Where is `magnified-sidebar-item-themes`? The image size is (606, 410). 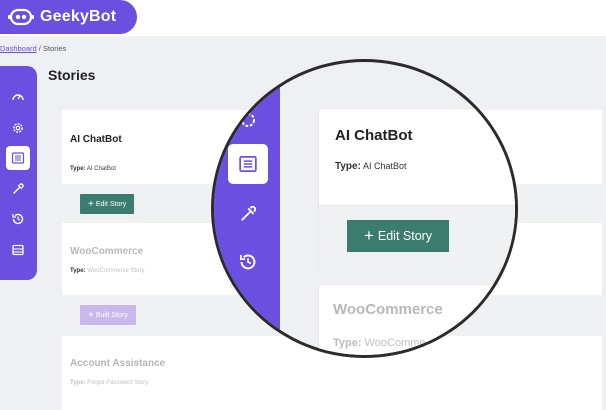
magnified-sidebar-item-themes is located at coordinates (248, 214).